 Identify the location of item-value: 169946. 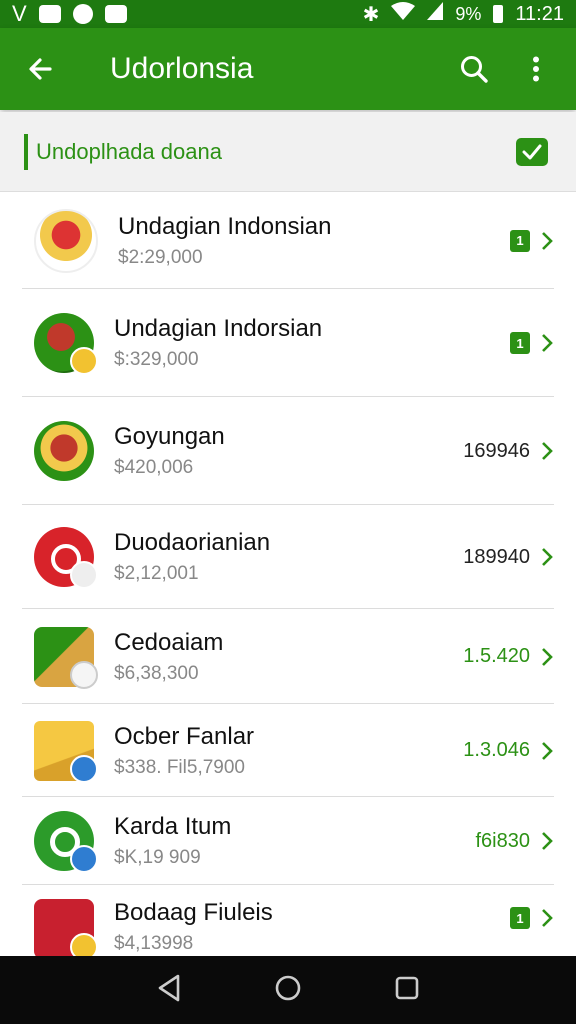
(496, 450).